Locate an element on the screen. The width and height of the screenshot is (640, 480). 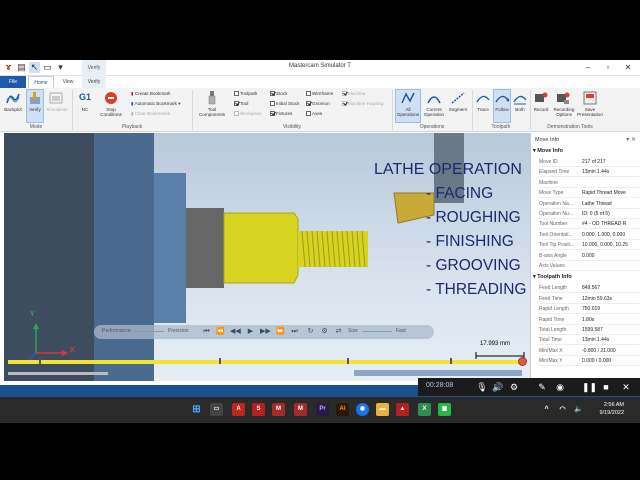
recording-options-label: Recording Options is located at coordinates (564, 112).